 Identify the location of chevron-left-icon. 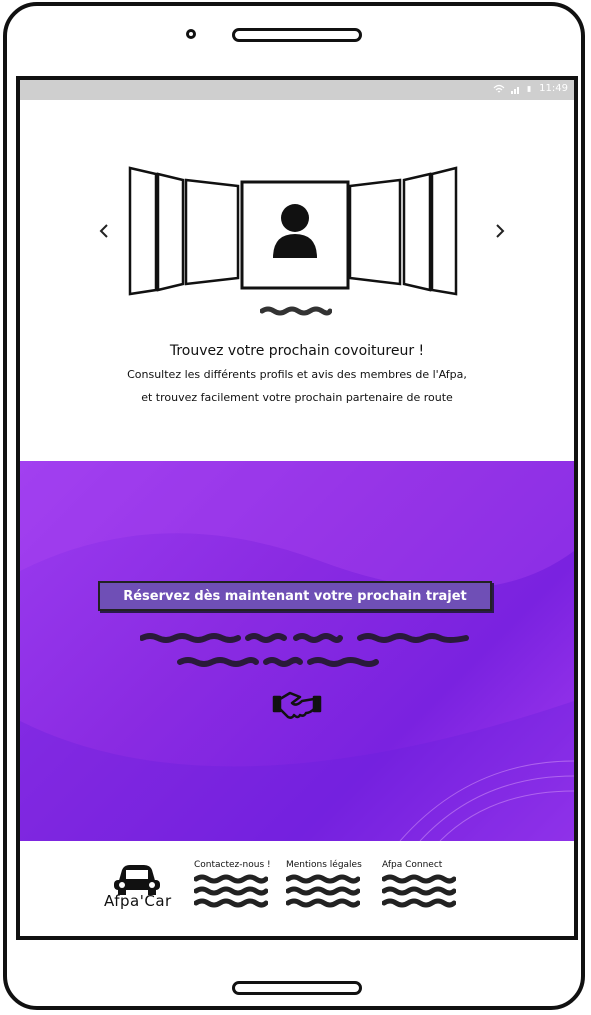
(103, 231).